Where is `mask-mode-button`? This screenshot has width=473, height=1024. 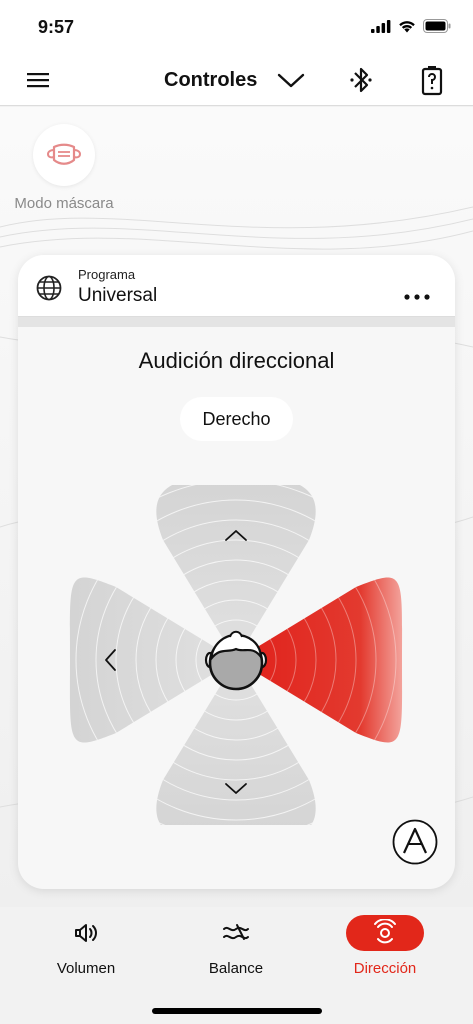
mask-mode-button is located at coordinates (64, 155).